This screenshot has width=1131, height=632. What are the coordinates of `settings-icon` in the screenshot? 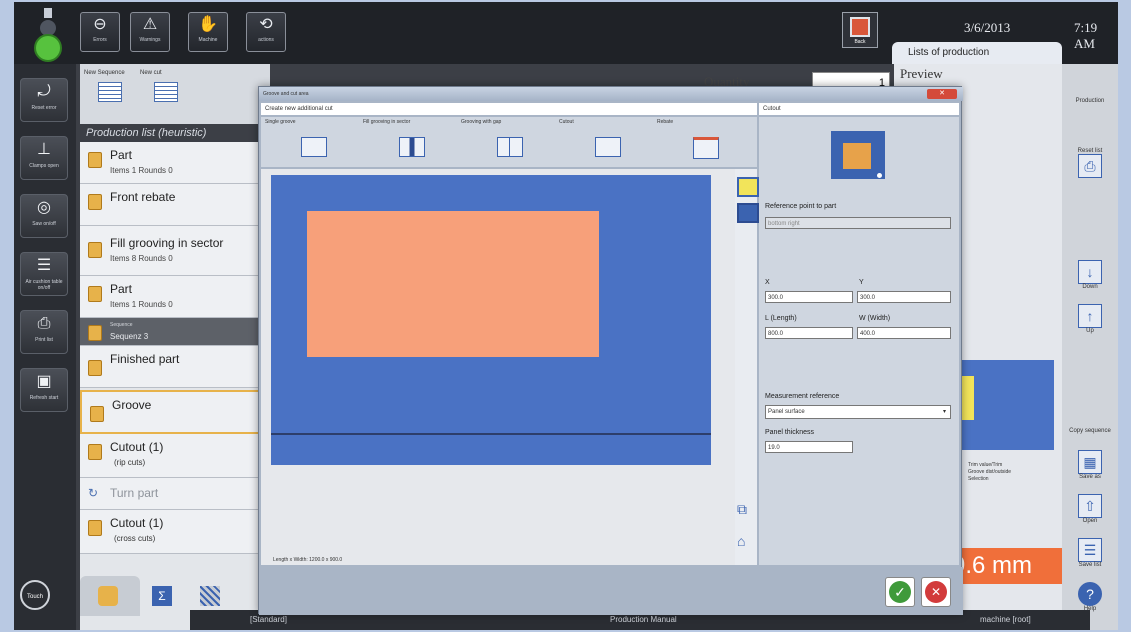 It's located at (108, 596).